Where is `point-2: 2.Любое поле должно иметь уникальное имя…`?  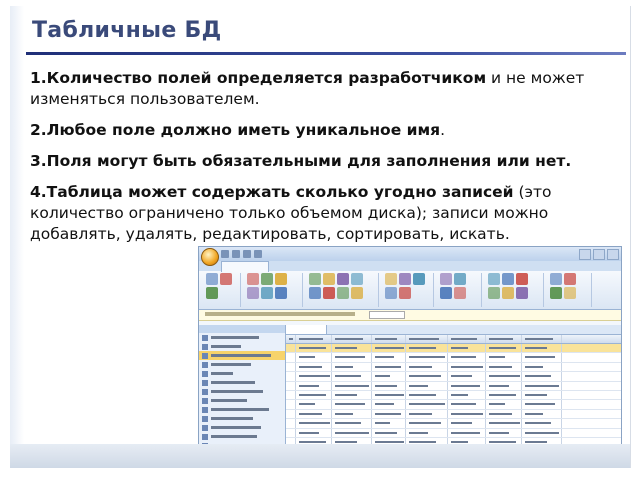
point-2: 2.Любое поле должно иметь уникальное имя… is located at coordinates (238, 130).